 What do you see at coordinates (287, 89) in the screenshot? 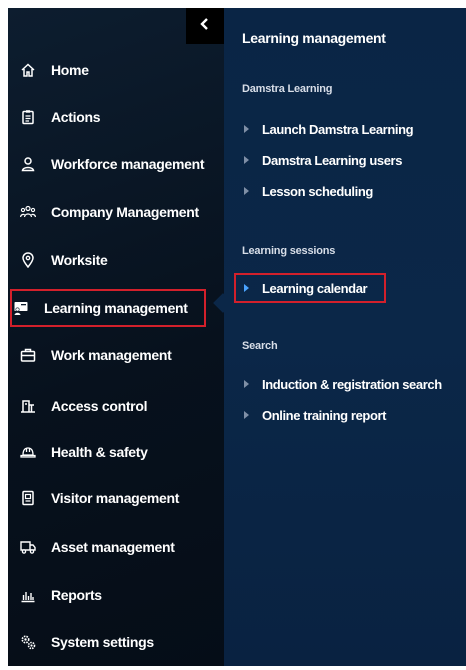
I see `section-label-damstra-learning: Damstra Learning` at bounding box center [287, 89].